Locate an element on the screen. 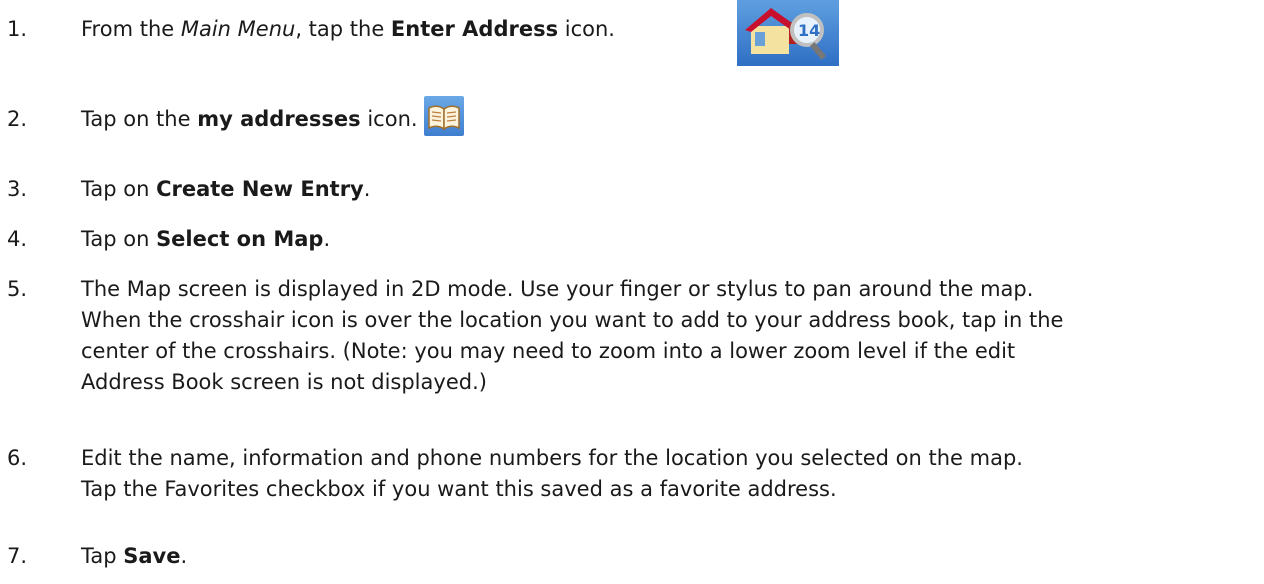  step-number: 1. is located at coordinates (17, 29).